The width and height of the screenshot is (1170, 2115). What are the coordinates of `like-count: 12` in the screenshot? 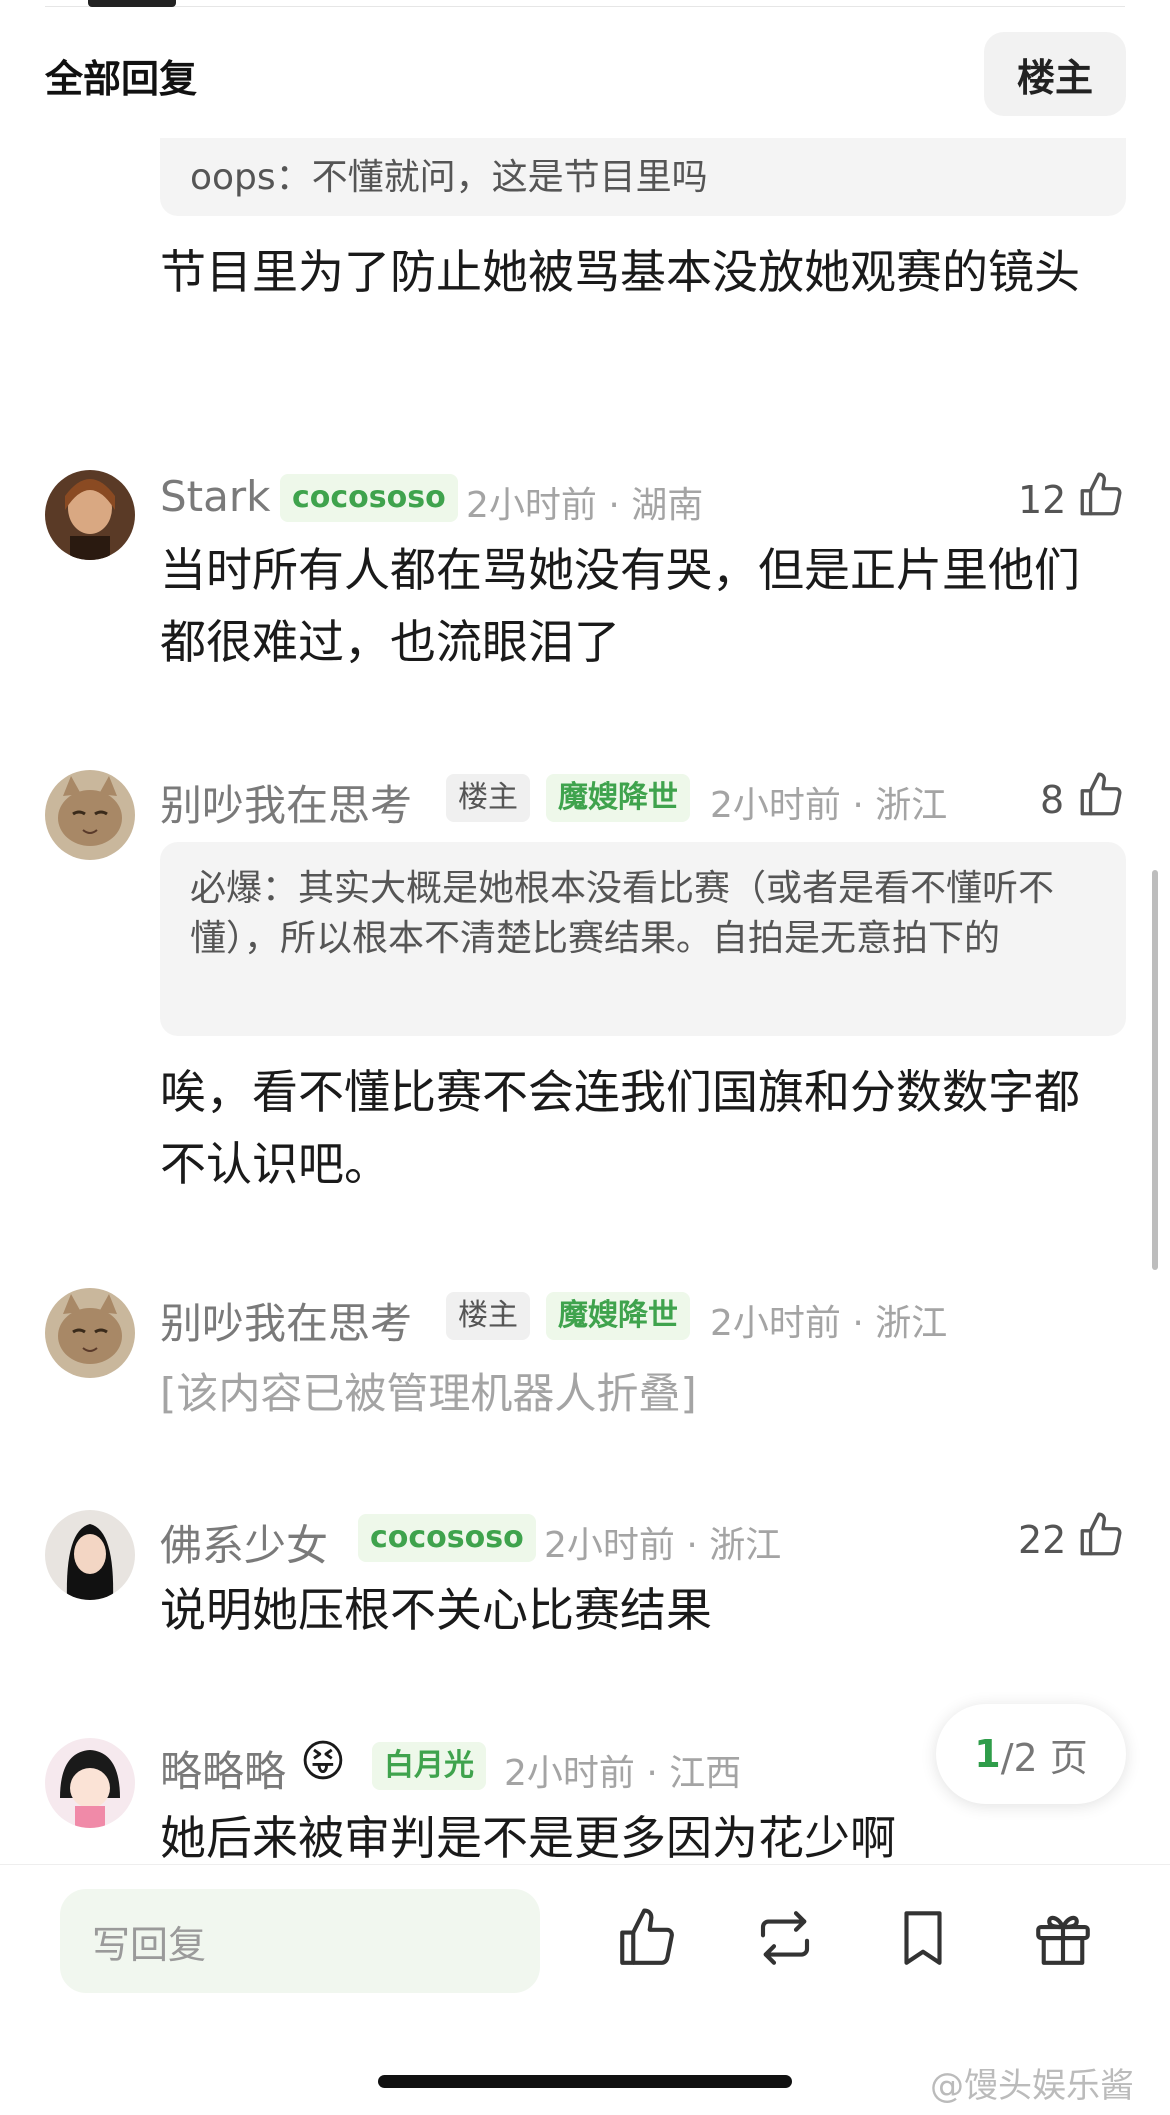 It's located at (1042, 500).